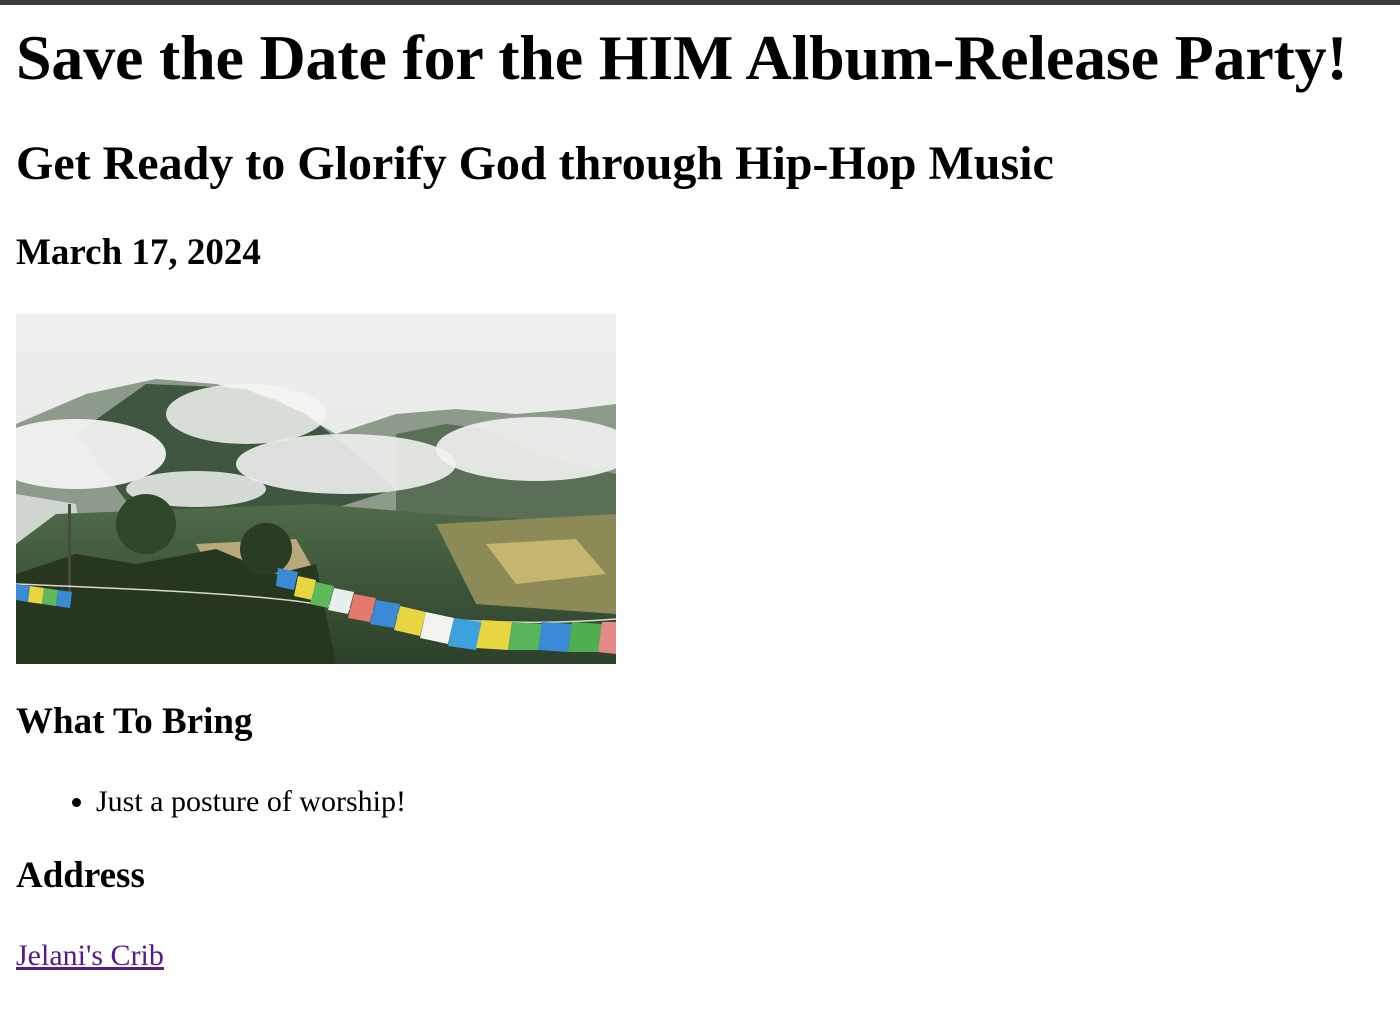 The height and width of the screenshot is (1026, 1400). What do you see at coordinates (316, 489) in the screenshot?
I see `landscape-photo` at bounding box center [316, 489].